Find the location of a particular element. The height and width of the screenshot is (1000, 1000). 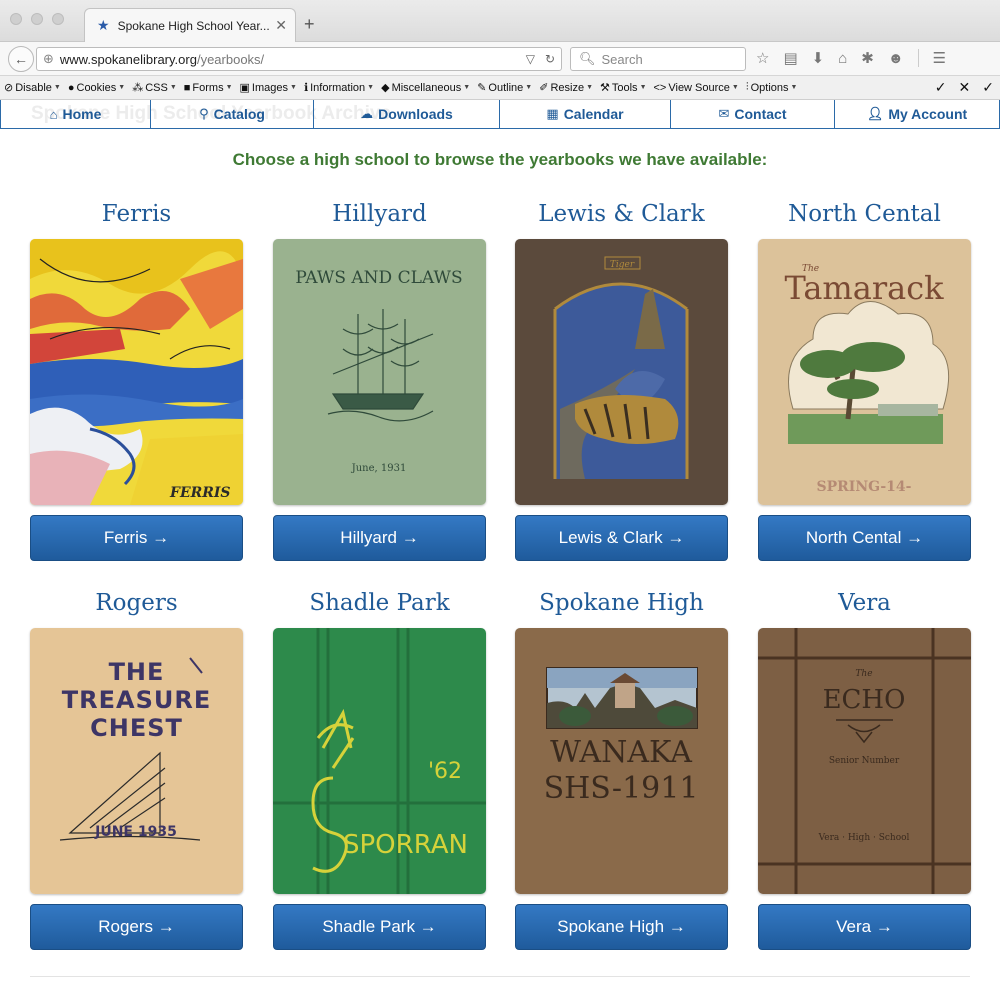

yearbook-cover-image: The Tamarack SPRING-14- is located at coordinates (864, 372).